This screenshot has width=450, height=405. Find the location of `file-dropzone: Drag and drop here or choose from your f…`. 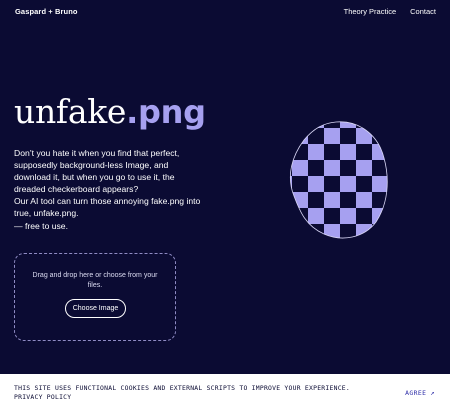

file-dropzone: Drag and drop here or choose from your f… is located at coordinates (95, 297).